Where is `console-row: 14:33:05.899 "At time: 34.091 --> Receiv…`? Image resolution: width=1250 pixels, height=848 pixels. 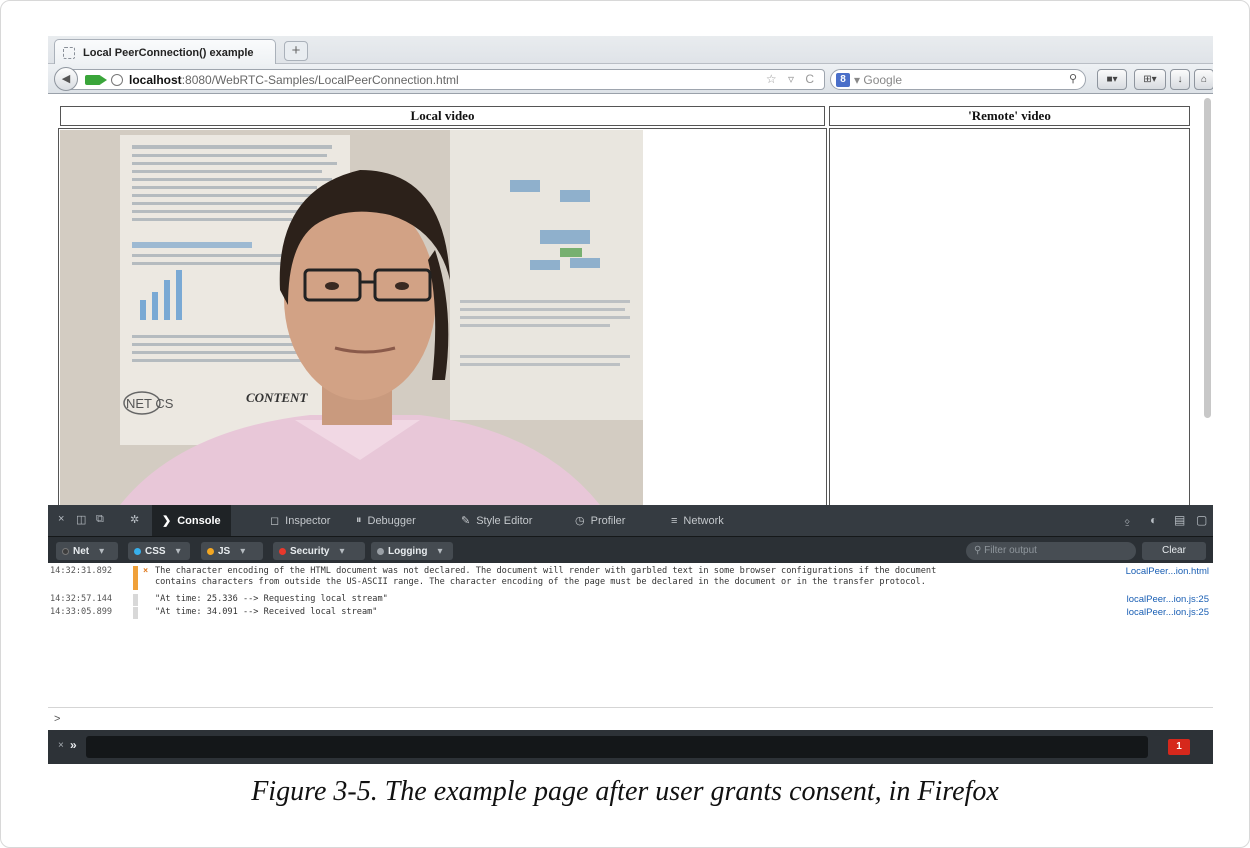
console-row: 14:33:05.899 "At time: 34.091 --> Receiv… is located at coordinates (630, 613).